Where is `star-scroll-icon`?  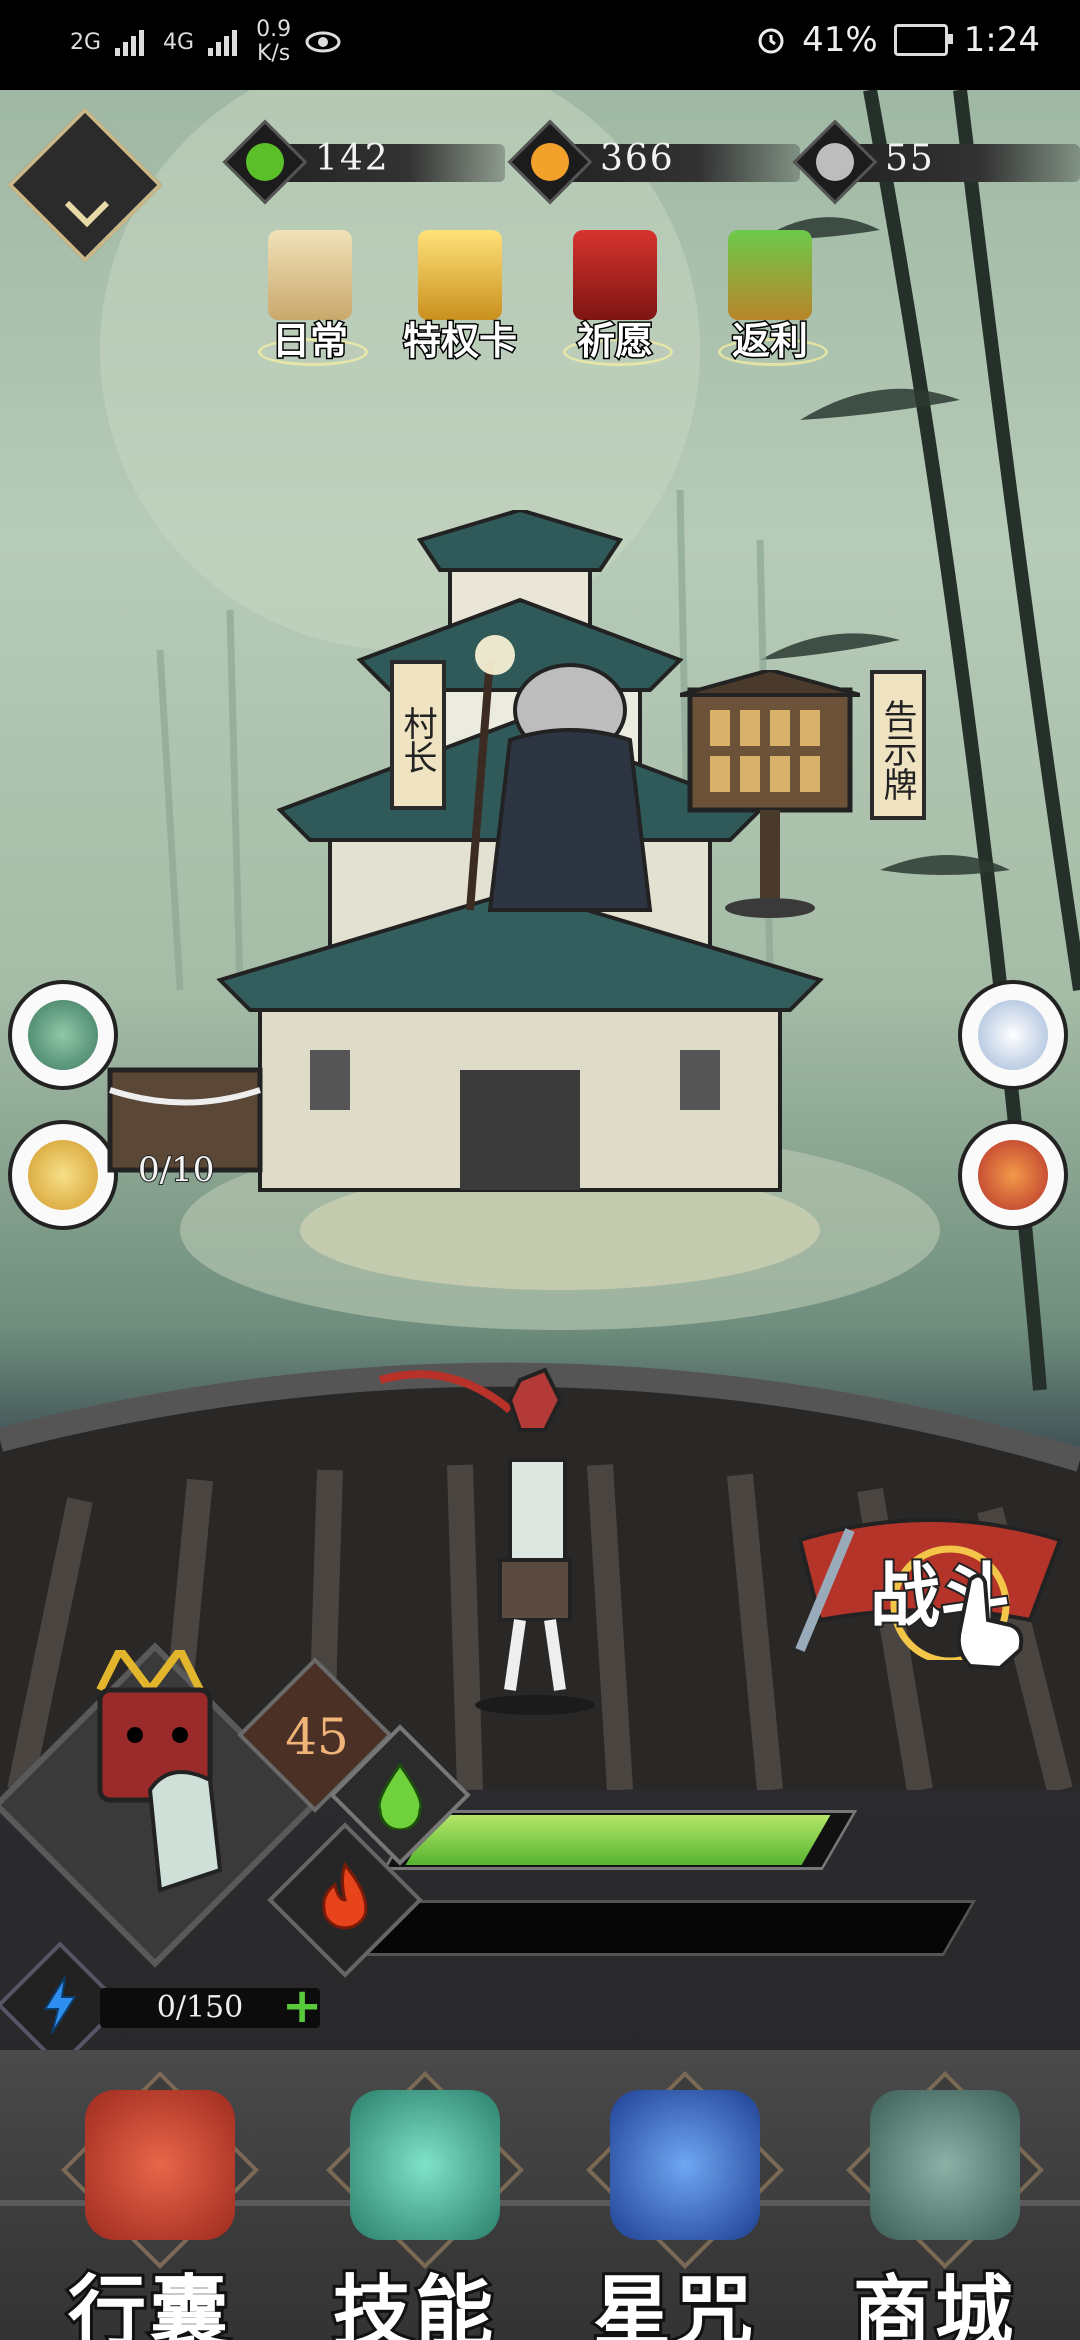
star-scroll-icon is located at coordinates (685, 2165).